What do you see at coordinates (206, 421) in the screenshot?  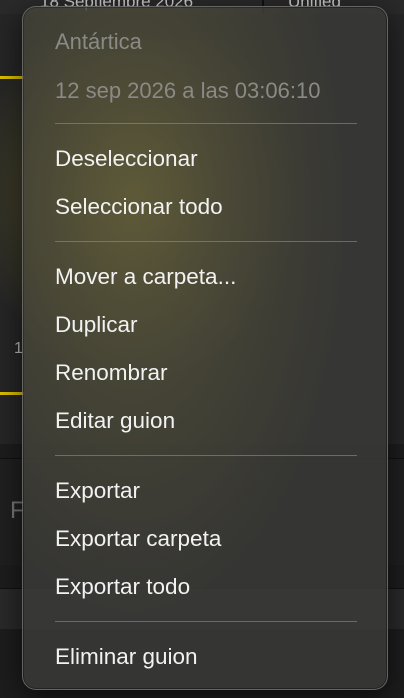 I see `menu-item-edit-script: Editar guion` at bounding box center [206, 421].